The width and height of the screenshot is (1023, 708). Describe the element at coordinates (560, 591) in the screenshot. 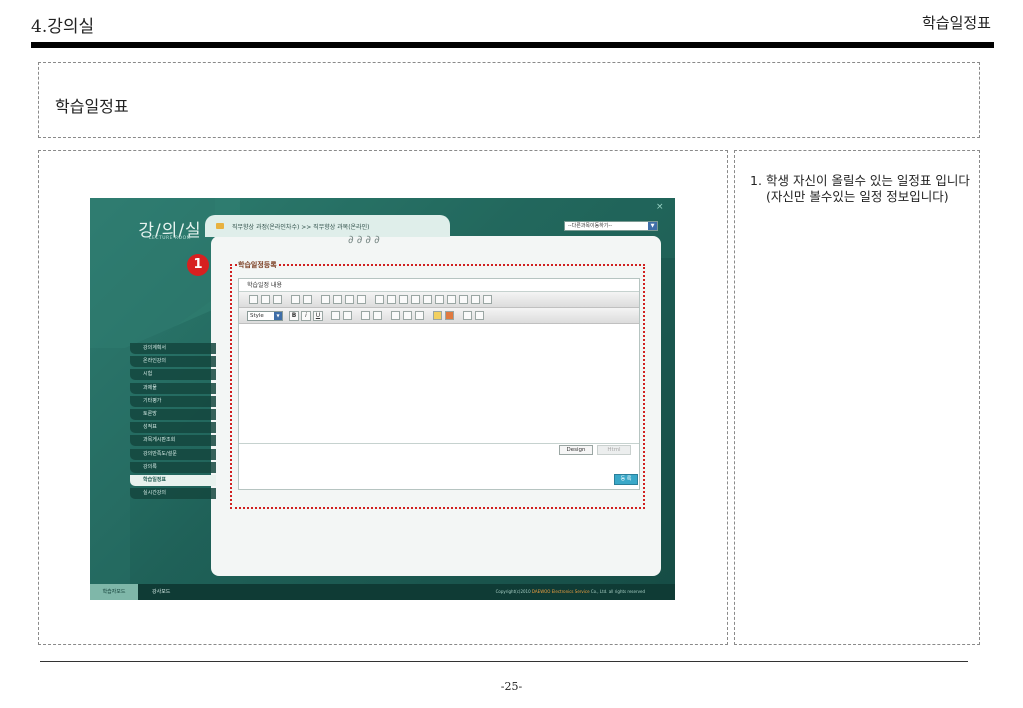

I see `copyright-brand: DAEWOO Electronics Service` at that location.